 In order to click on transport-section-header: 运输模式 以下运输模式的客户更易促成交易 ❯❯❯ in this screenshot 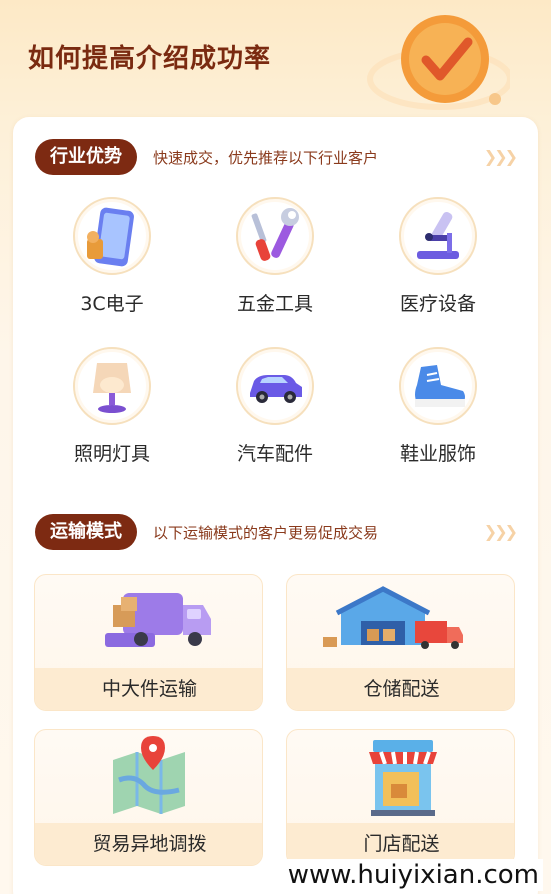, I will do `click(276, 532)`.